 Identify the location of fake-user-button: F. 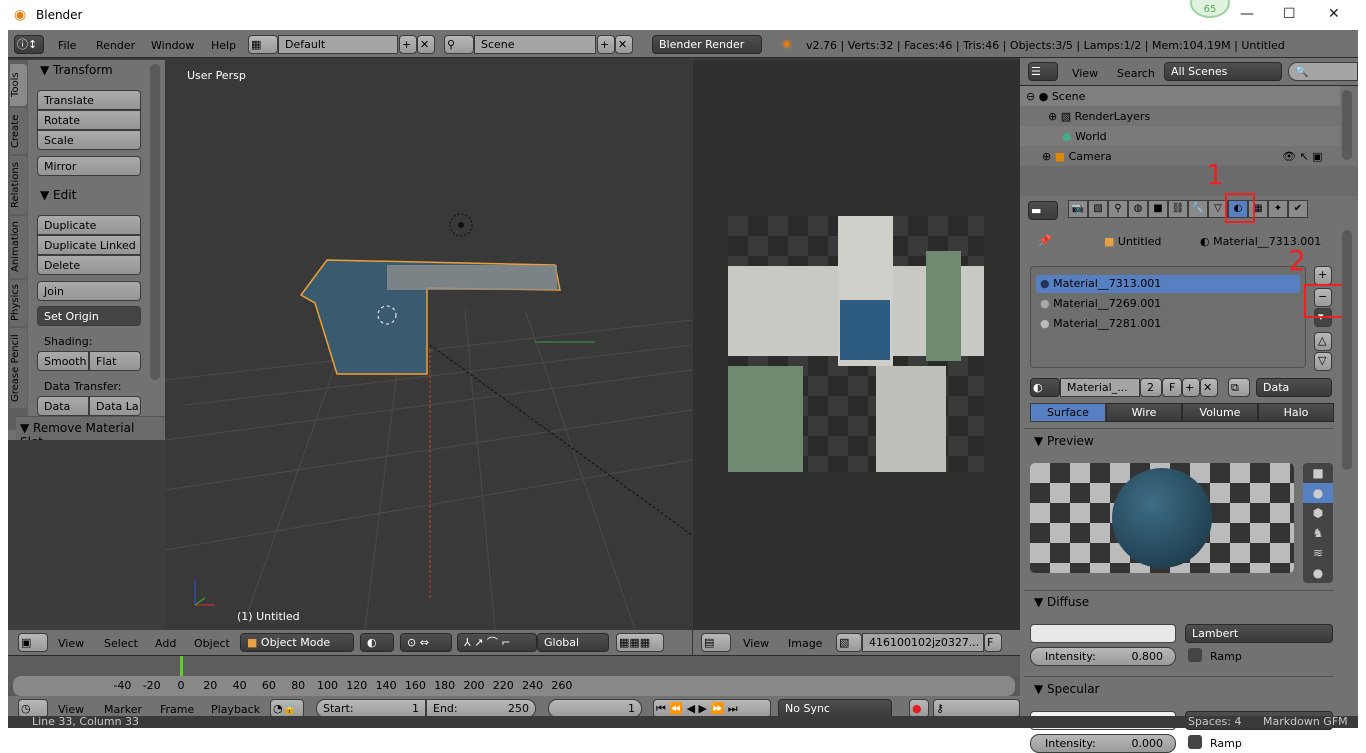
(993, 642).